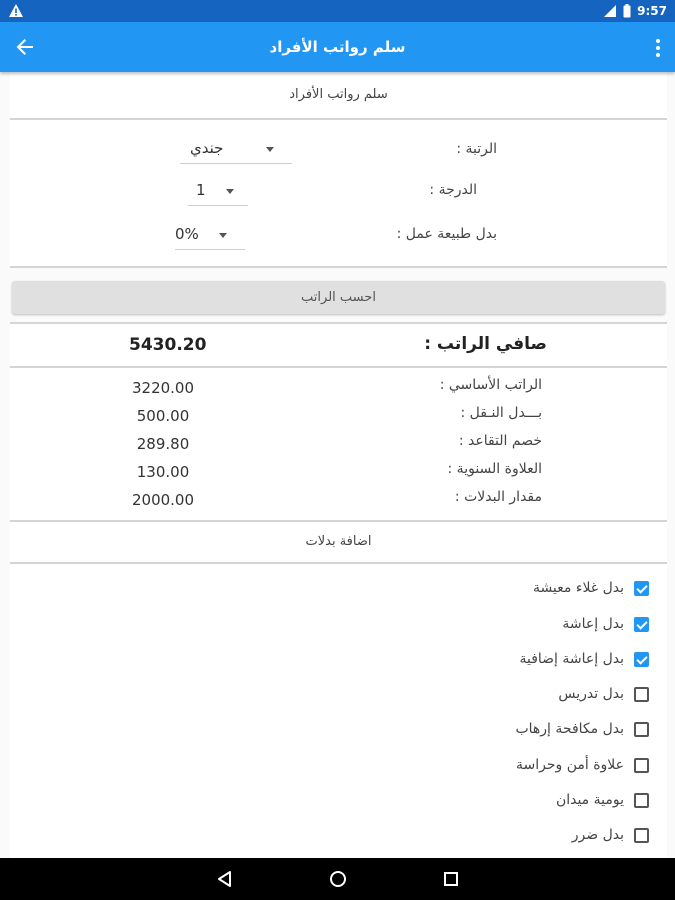 The width and height of the screenshot is (675, 900). I want to click on recents-square-icon, so click(451, 879).